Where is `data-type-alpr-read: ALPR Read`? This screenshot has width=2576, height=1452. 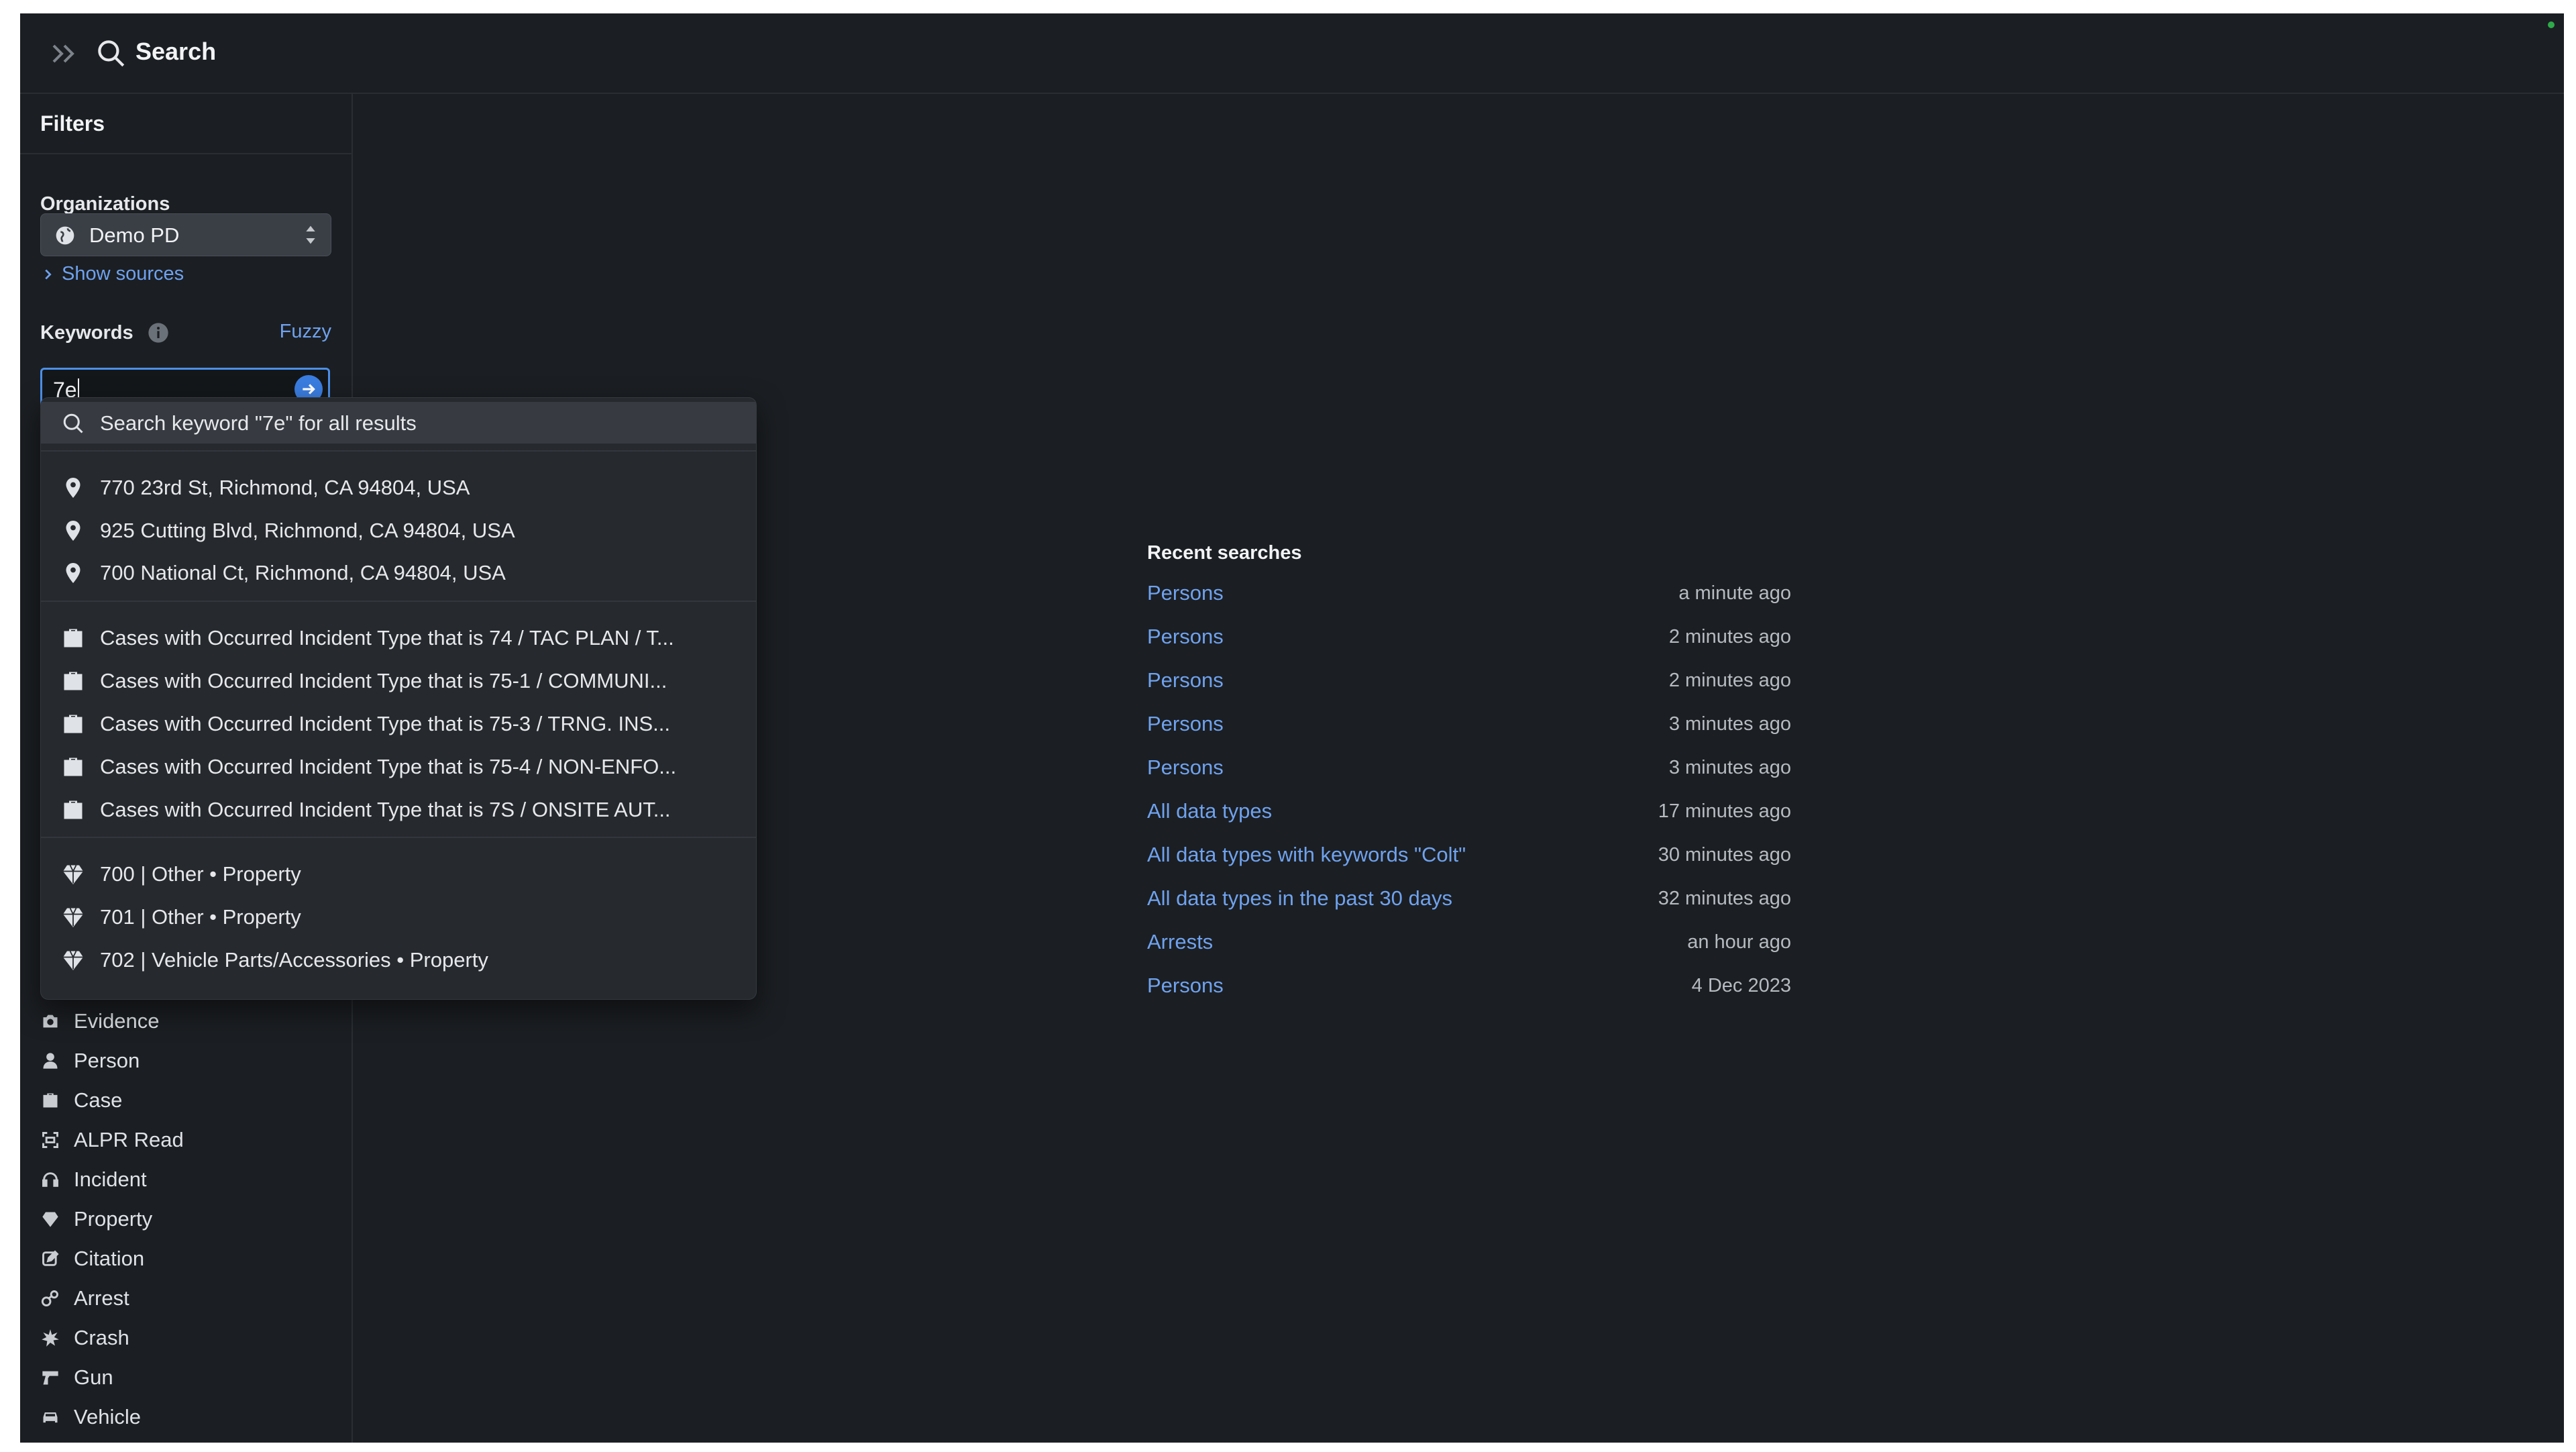
data-type-alpr-read: ALPR Read is located at coordinates (112, 1140).